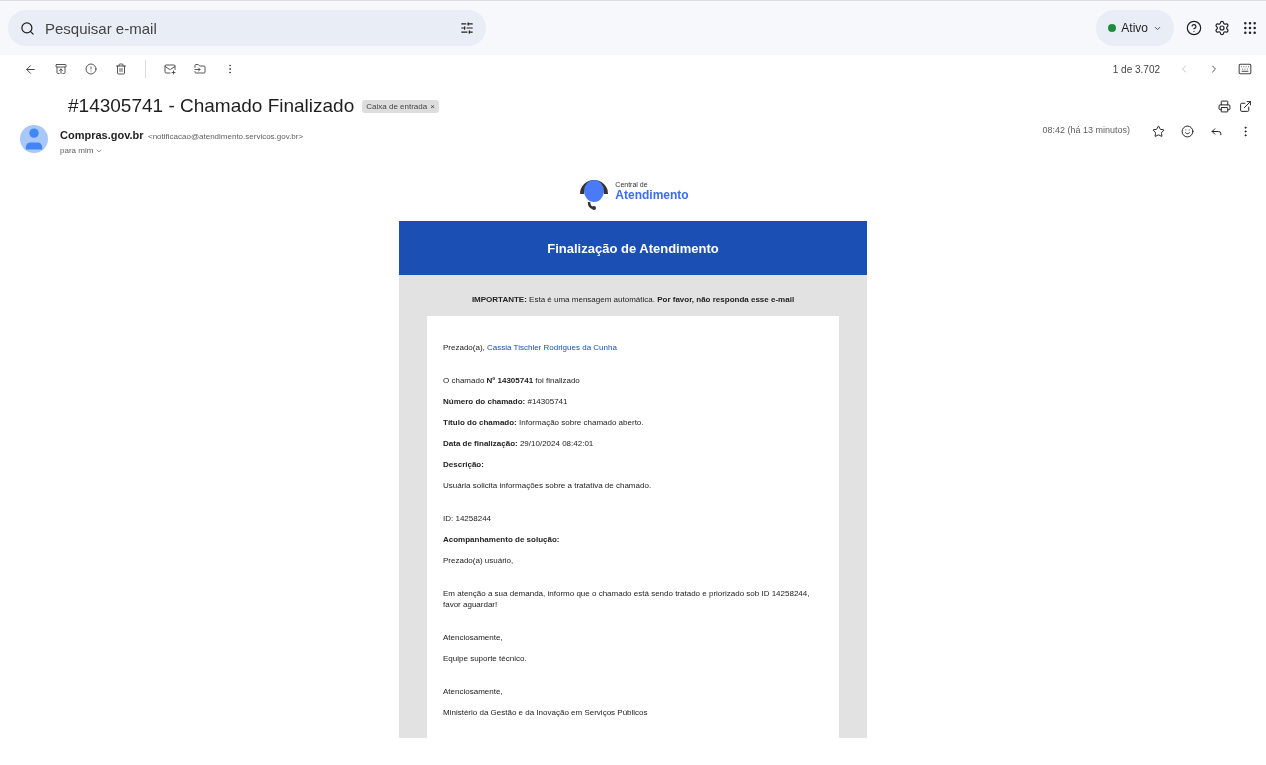 The image size is (1266, 765). I want to click on recipient-dropdown: para mim, so click(545, 150).